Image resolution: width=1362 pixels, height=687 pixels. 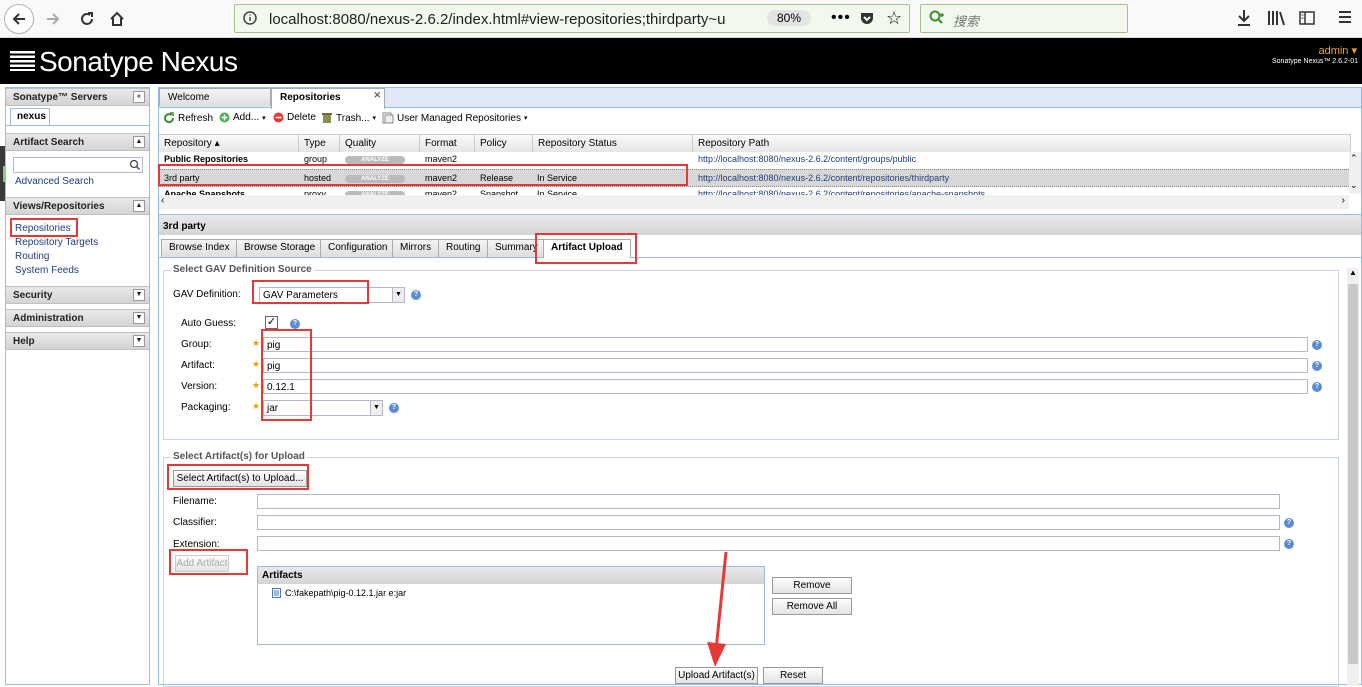 What do you see at coordinates (754, 202) in the screenshot?
I see `grid-horizontal-scrollbar: ‹ ›` at bounding box center [754, 202].